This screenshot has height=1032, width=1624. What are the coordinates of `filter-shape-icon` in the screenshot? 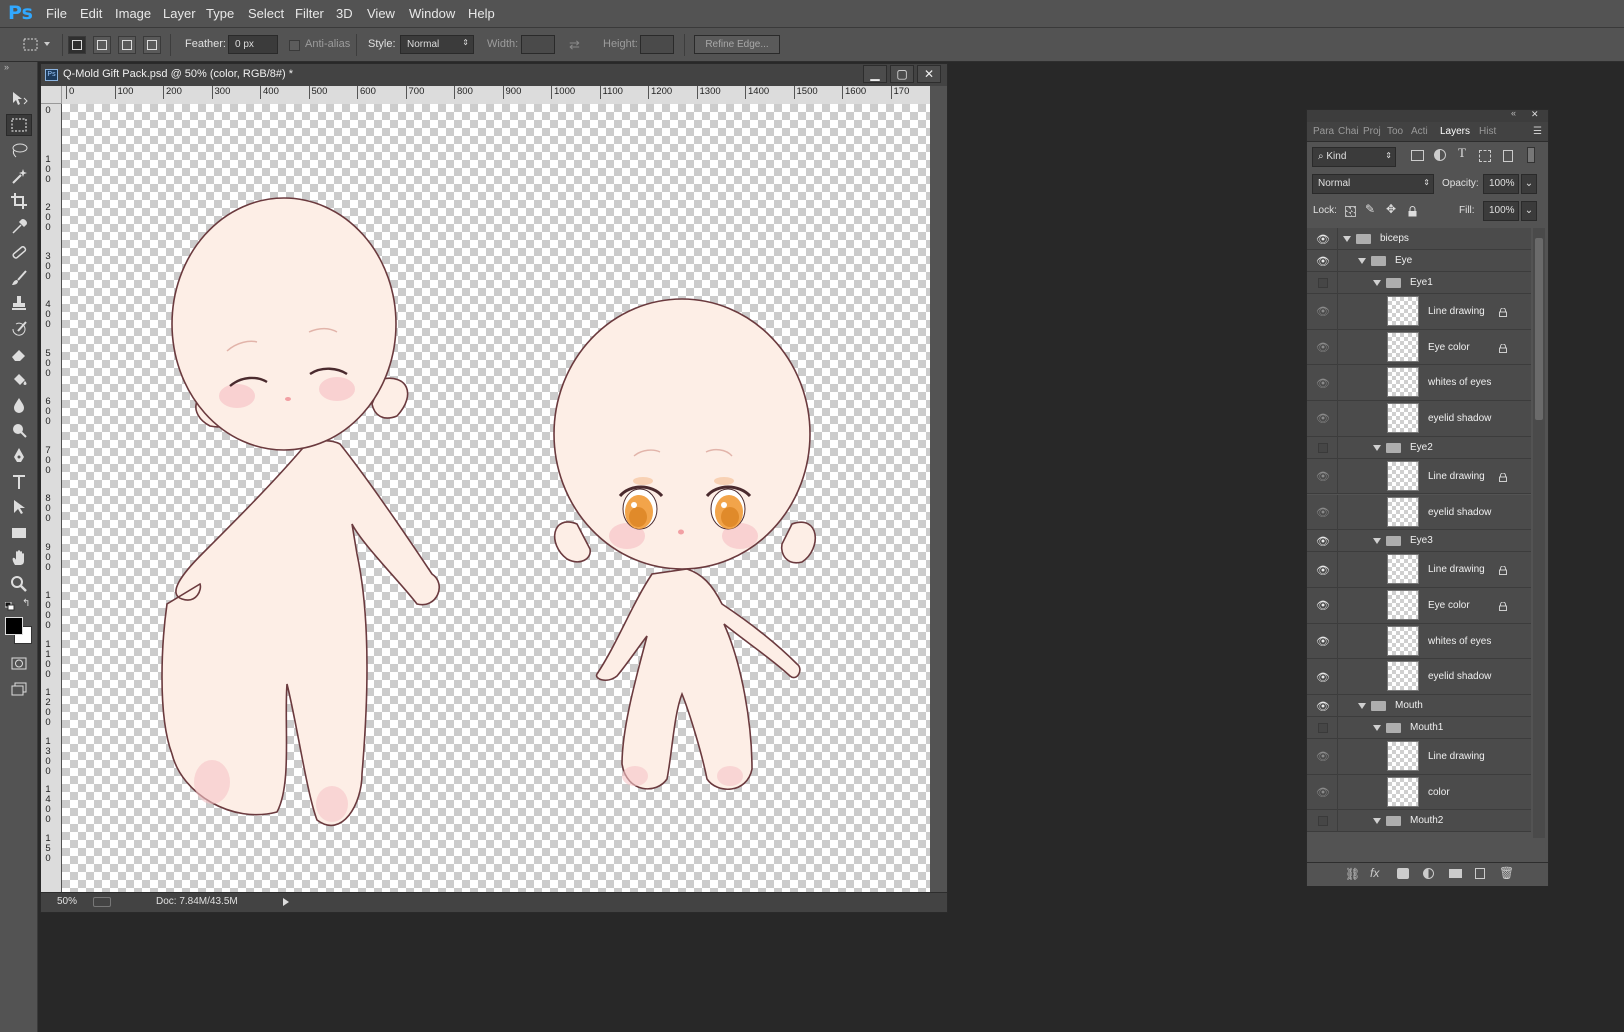 It's located at (1485, 156).